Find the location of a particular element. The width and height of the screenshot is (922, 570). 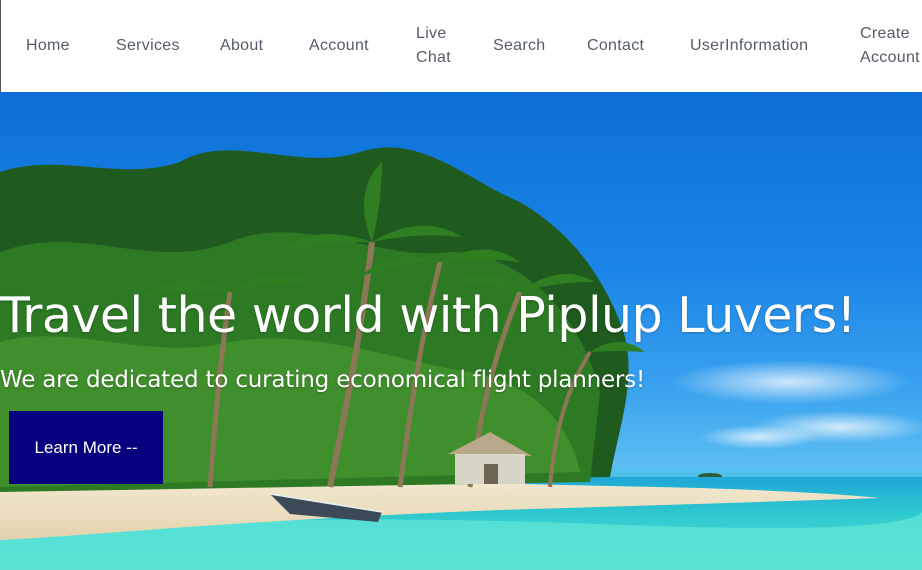

nav-link-search: Search is located at coordinates (519, 46).